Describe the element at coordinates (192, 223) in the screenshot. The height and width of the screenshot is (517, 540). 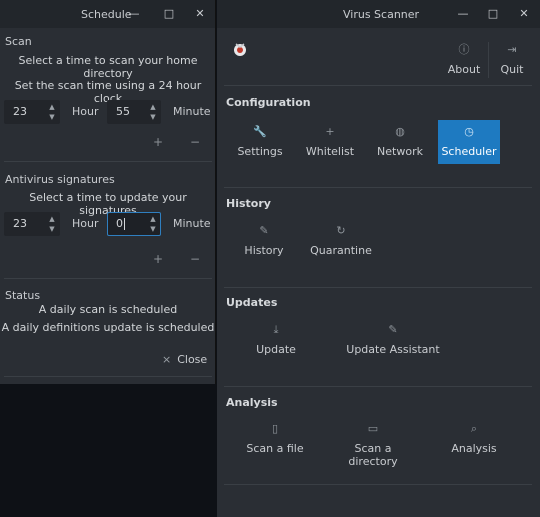
I see `signatures-minute-label: Minute` at that location.